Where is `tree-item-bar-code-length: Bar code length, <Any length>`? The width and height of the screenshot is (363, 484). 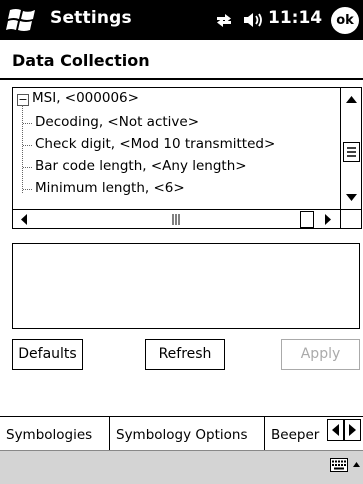 tree-item-bar-code-length: Bar code length, <Any length> is located at coordinates (141, 166).